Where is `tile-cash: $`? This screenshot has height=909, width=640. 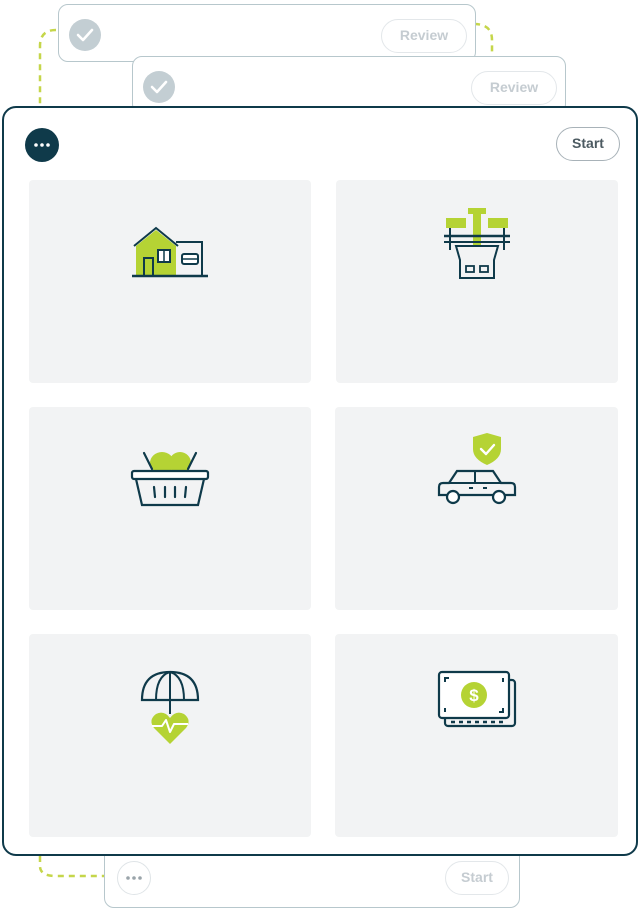
tile-cash: $ is located at coordinates (476, 735).